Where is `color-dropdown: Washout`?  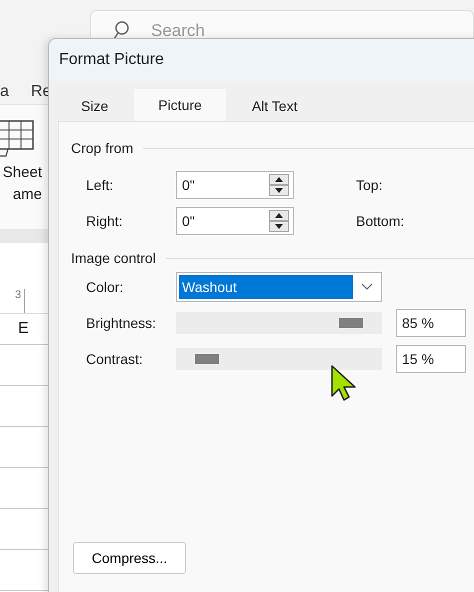 color-dropdown: Washout is located at coordinates (279, 287).